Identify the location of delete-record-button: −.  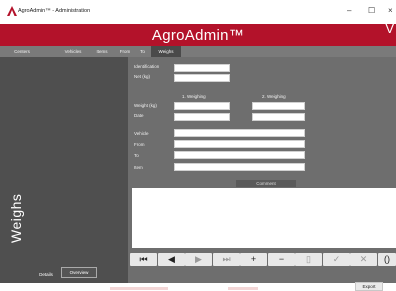
(281, 259).